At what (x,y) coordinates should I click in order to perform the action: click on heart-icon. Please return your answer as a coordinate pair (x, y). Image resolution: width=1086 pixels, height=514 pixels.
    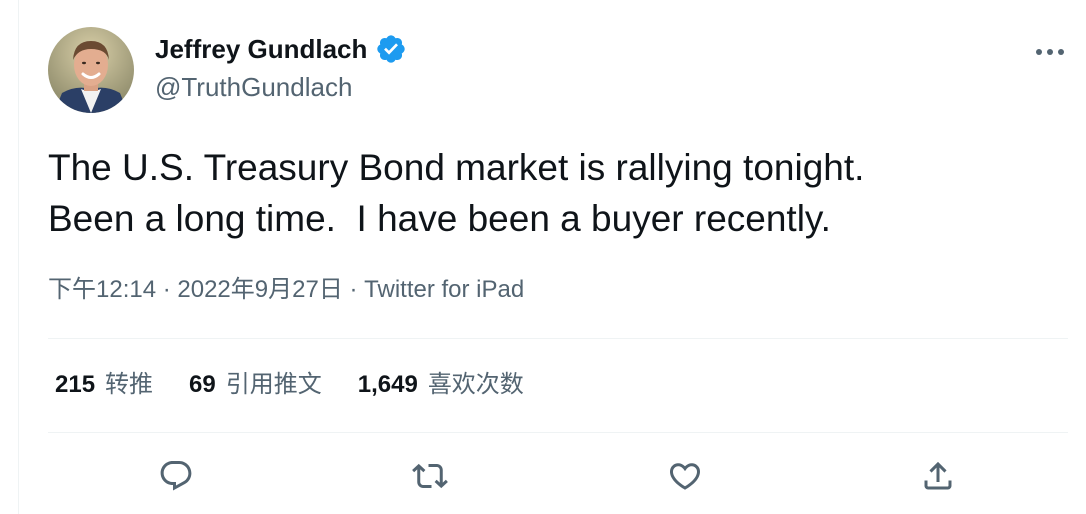
    Looking at the image, I should click on (685, 476).